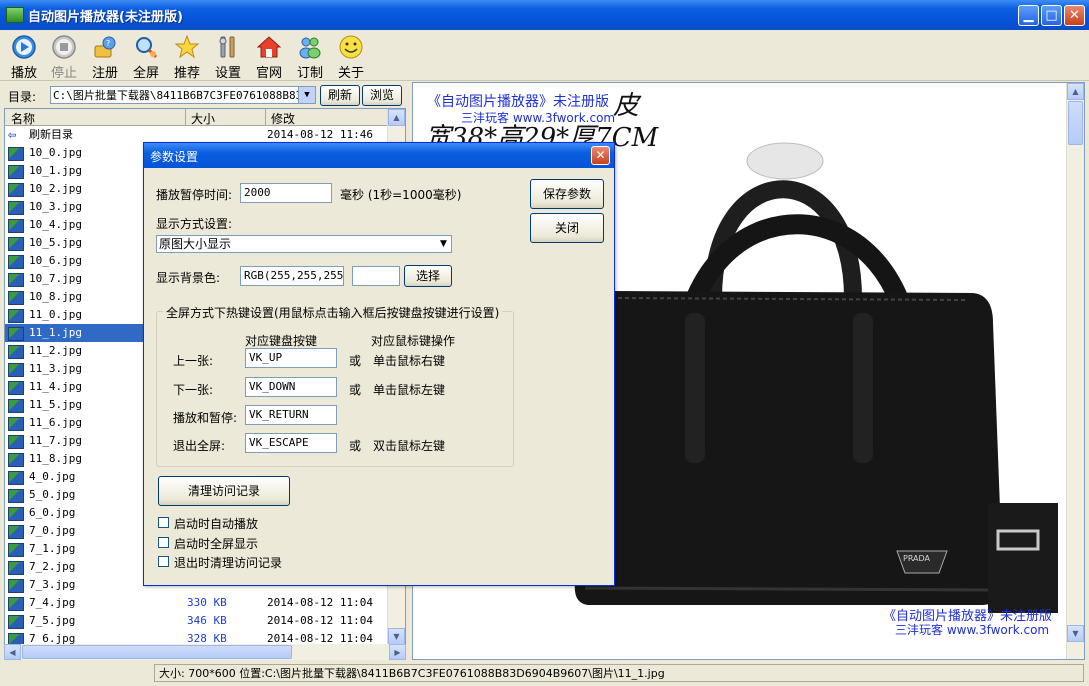 This screenshot has width=1089, height=686. I want to click on hotkey-exit-mouse: 双击鼠标左键, so click(409, 446).